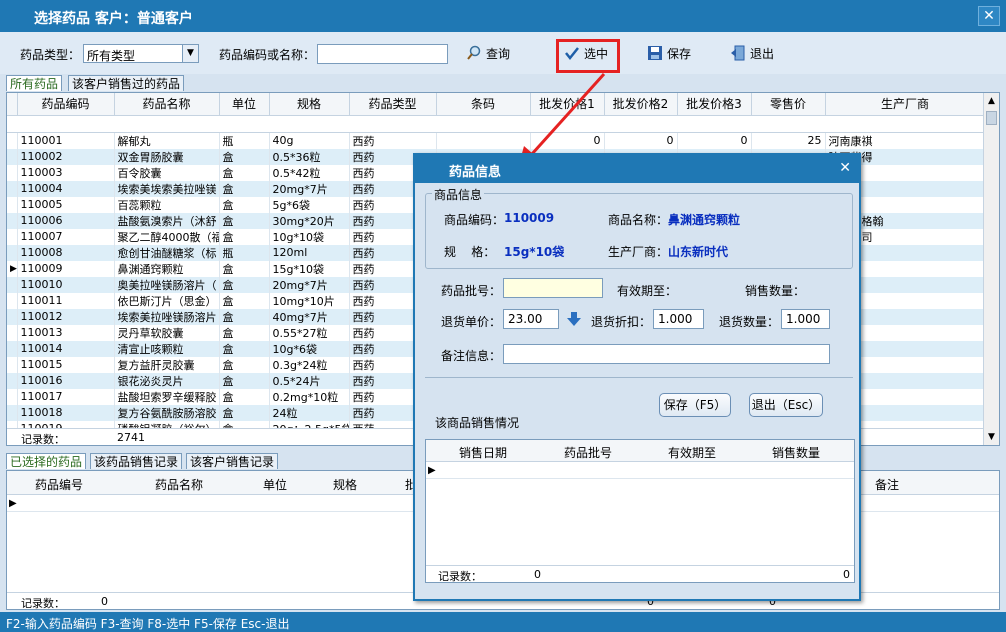 The width and height of the screenshot is (1006, 632). I want to click on dialog-save-button: 保存（F5）, so click(695, 405).